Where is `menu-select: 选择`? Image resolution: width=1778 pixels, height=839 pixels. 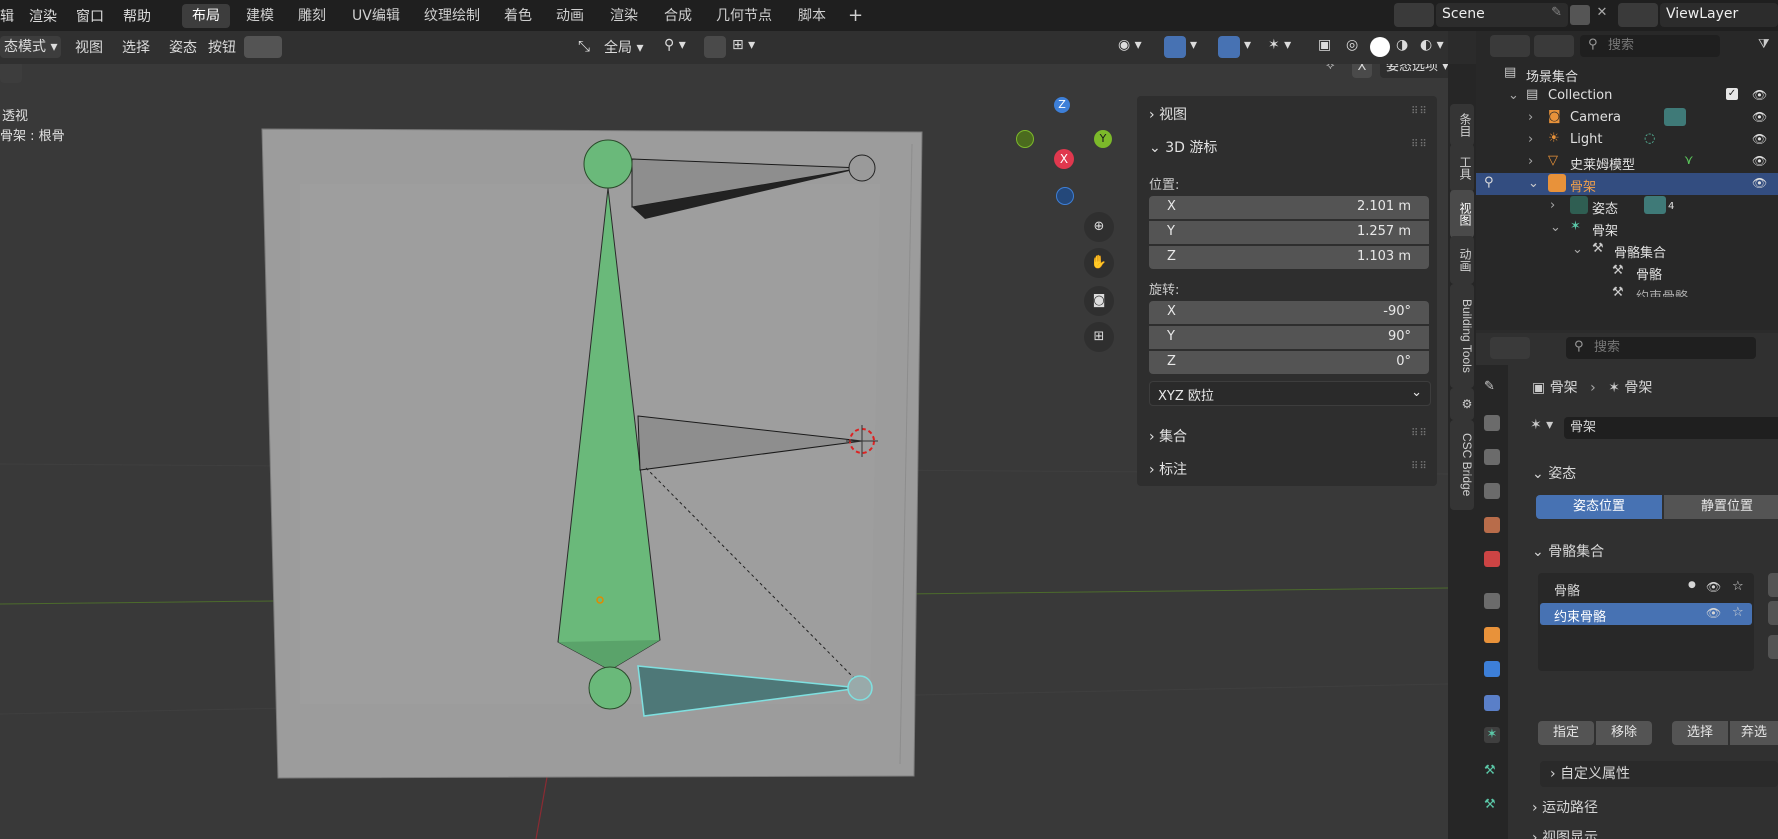
menu-select: 选择 is located at coordinates (136, 47).